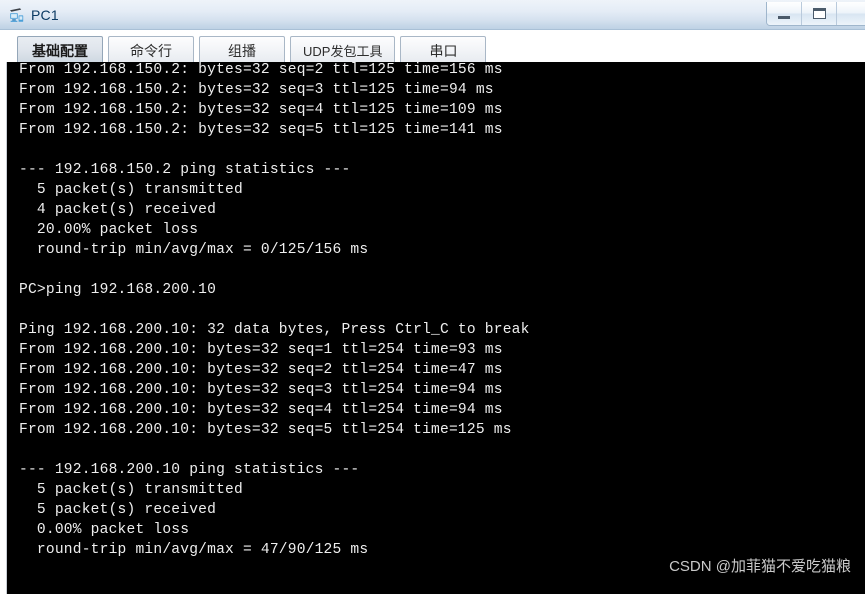 This screenshot has width=865, height=594. I want to click on tab-label: 命令行, so click(151, 50).